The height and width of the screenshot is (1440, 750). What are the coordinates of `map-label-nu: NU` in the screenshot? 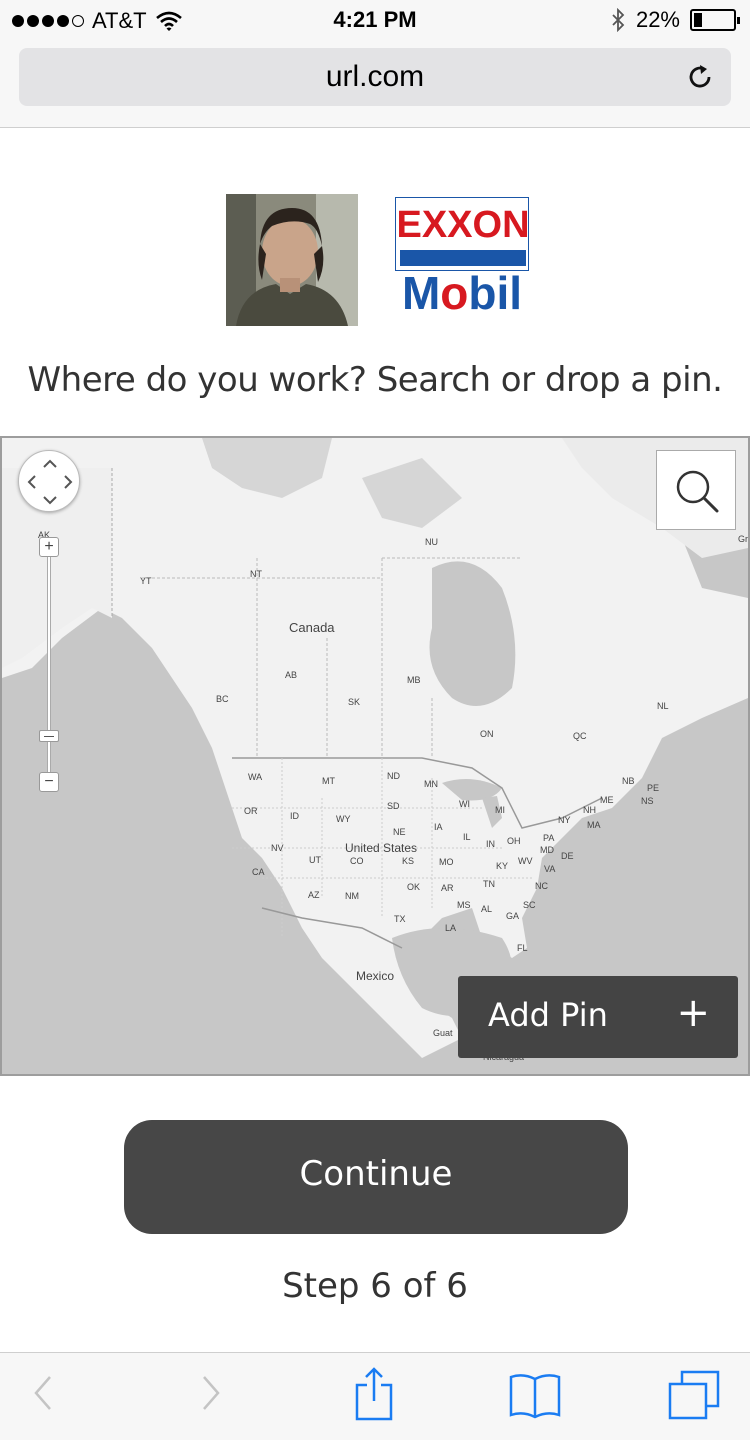 It's located at (431, 542).